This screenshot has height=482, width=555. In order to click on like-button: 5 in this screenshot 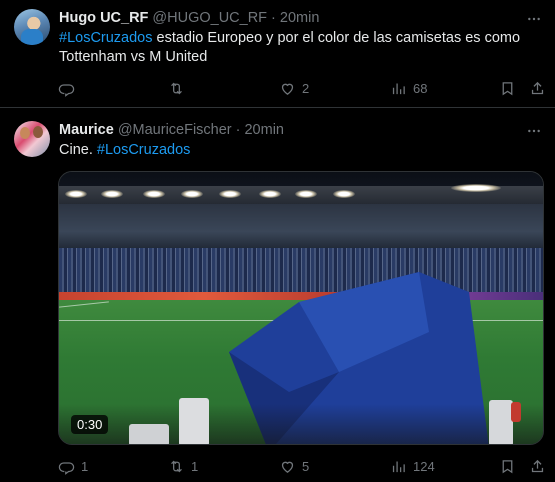, I will do `click(294, 466)`.